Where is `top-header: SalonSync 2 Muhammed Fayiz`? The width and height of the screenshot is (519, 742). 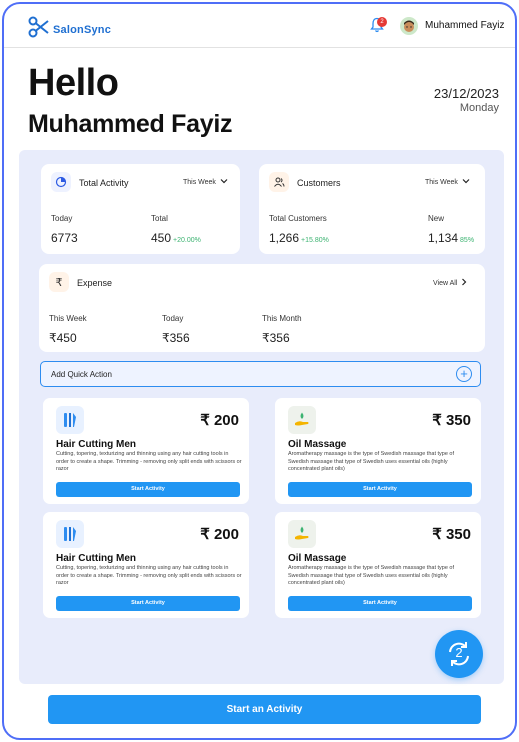 top-header: SalonSync 2 Muhammed Fayiz is located at coordinates (259, 26).